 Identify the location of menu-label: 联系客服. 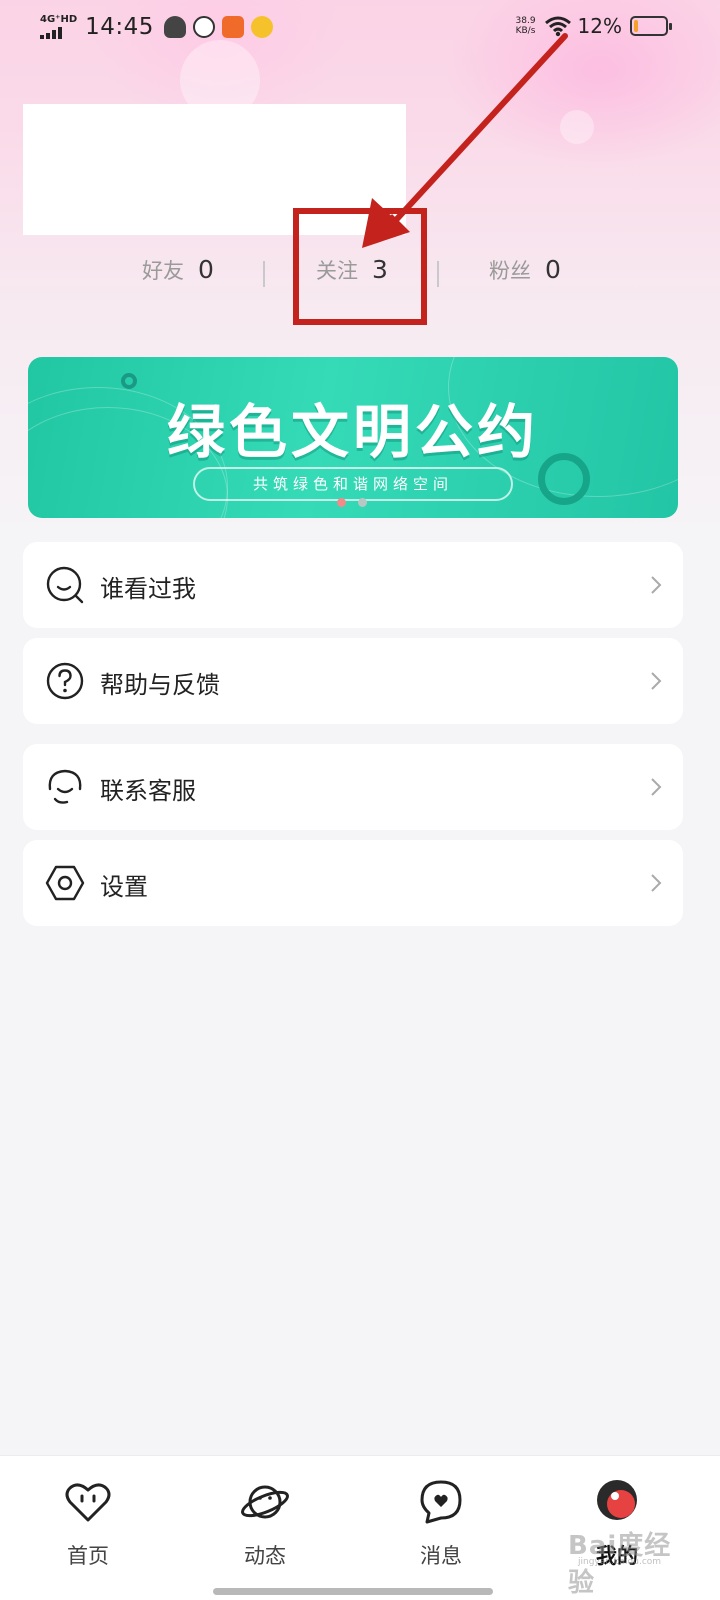
(148, 791).